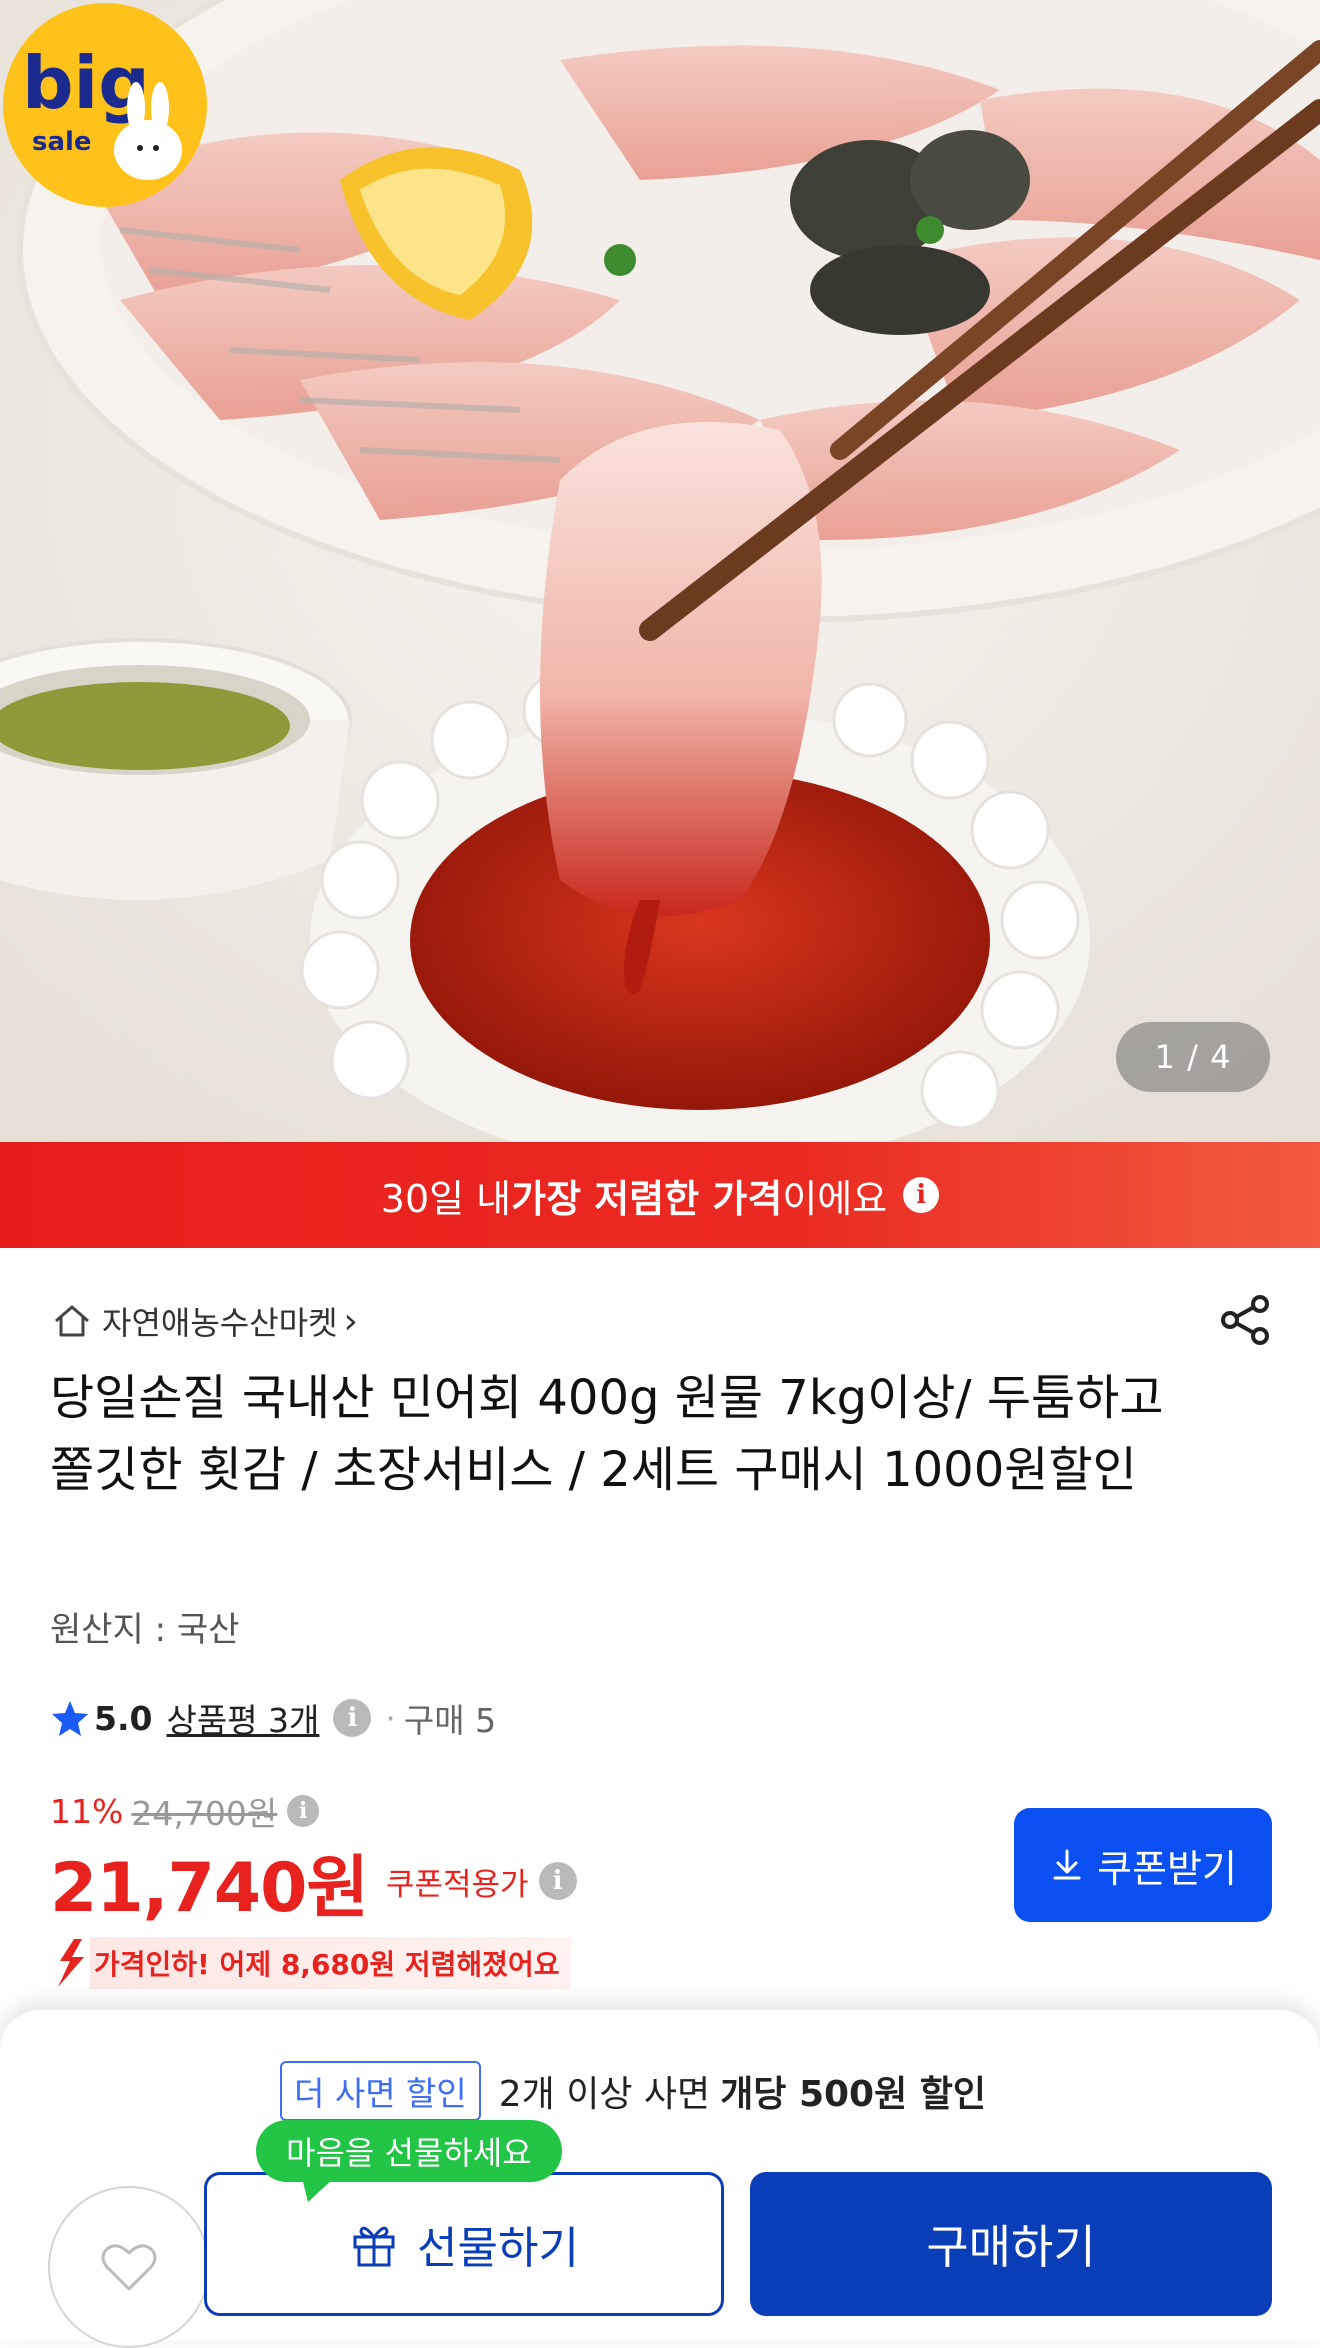  I want to click on wishlist-button, so click(129, 2267).